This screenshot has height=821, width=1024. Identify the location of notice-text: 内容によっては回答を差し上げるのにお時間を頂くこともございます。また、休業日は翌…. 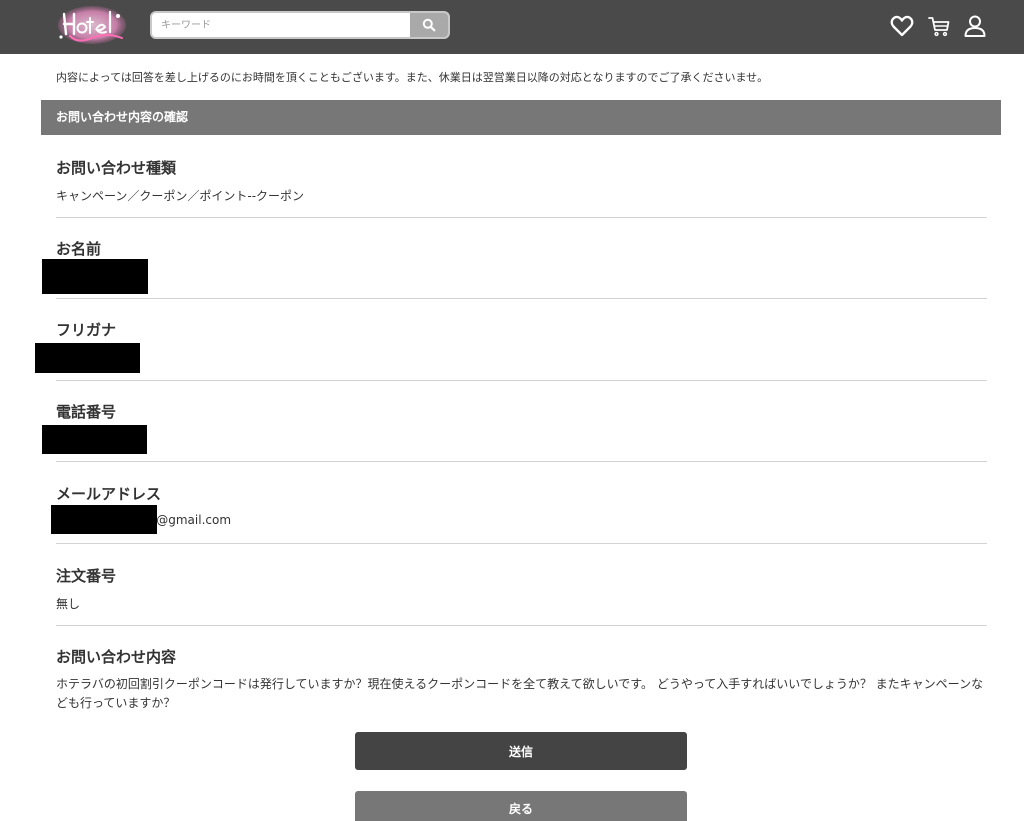
(412, 77).